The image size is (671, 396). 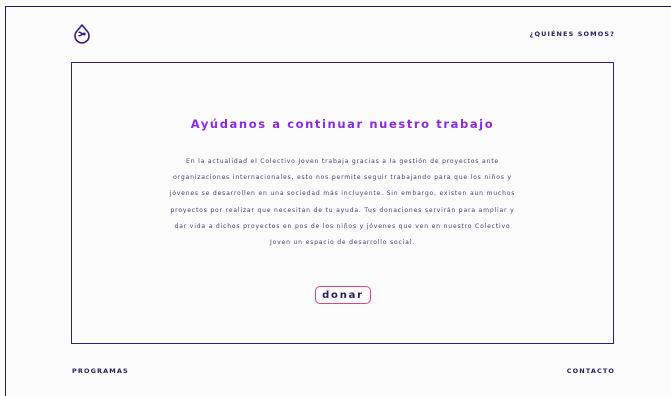 What do you see at coordinates (572, 34) in the screenshot?
I see `nav-link-about: ¿QUIÉNES SOMOS?` at bounding box center [572, 34].